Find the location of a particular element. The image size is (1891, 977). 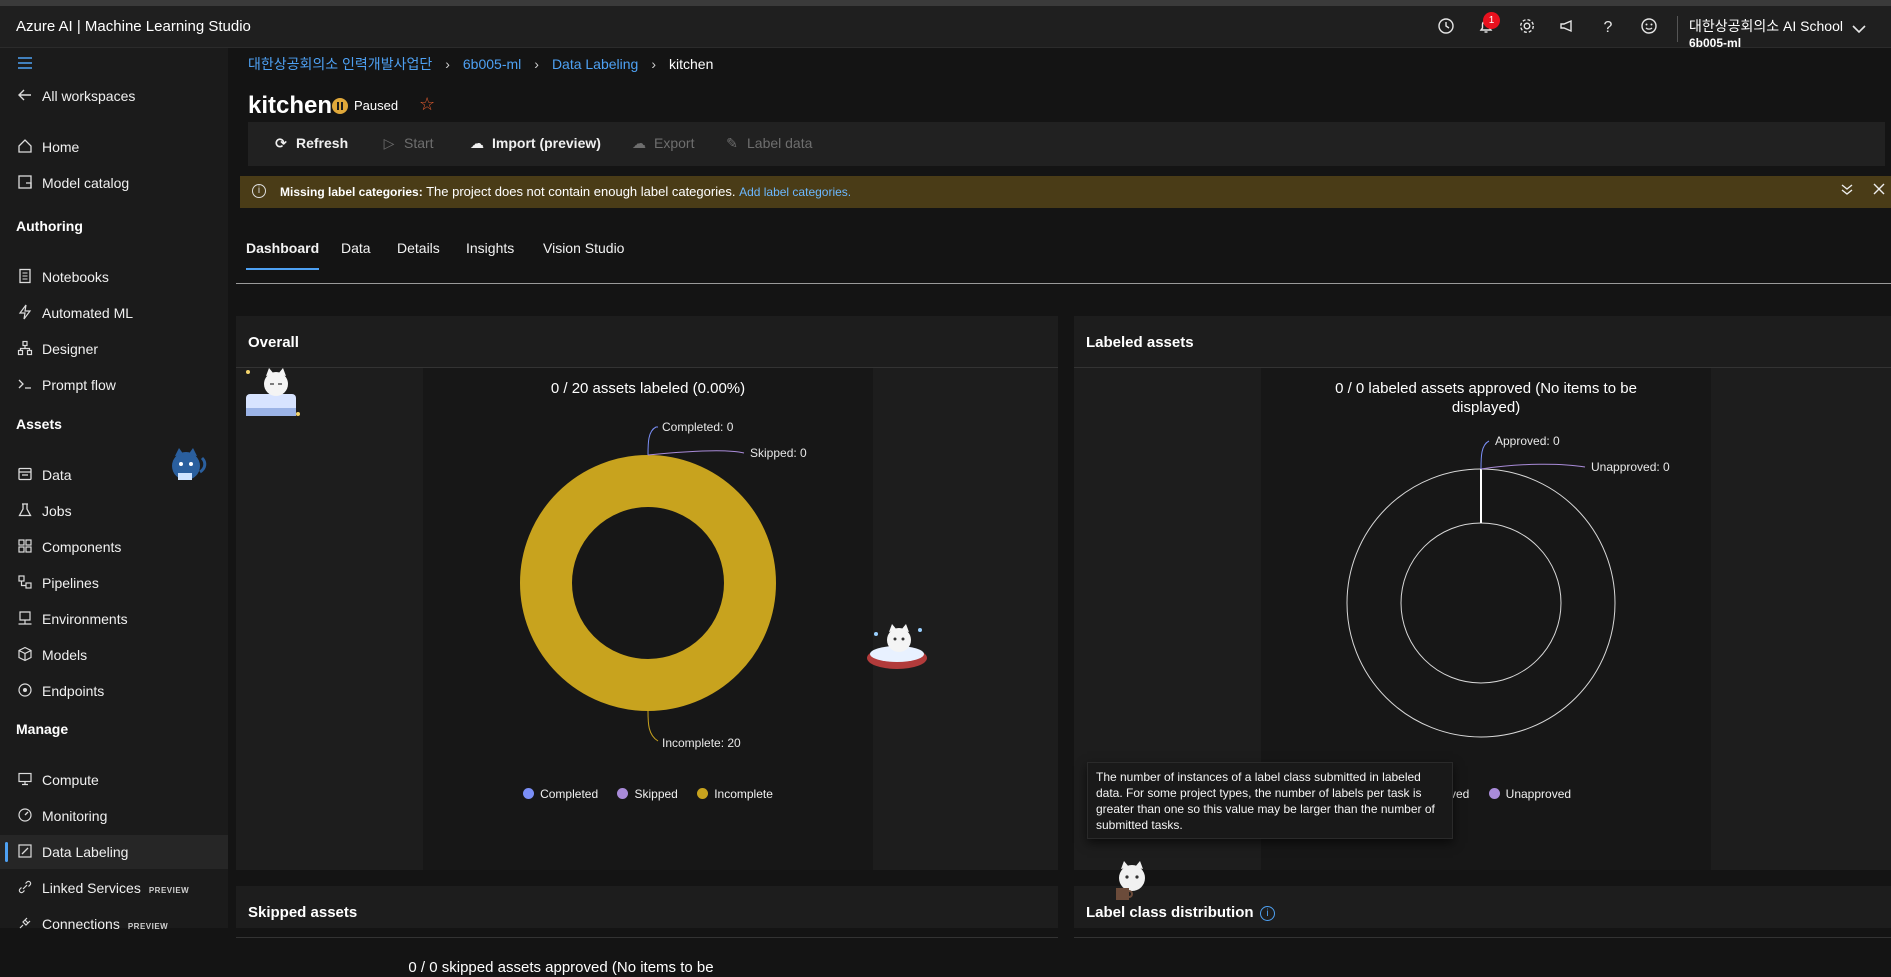

sidebar-item-notebooks: Notebooks is located at coordinates (114, 277).